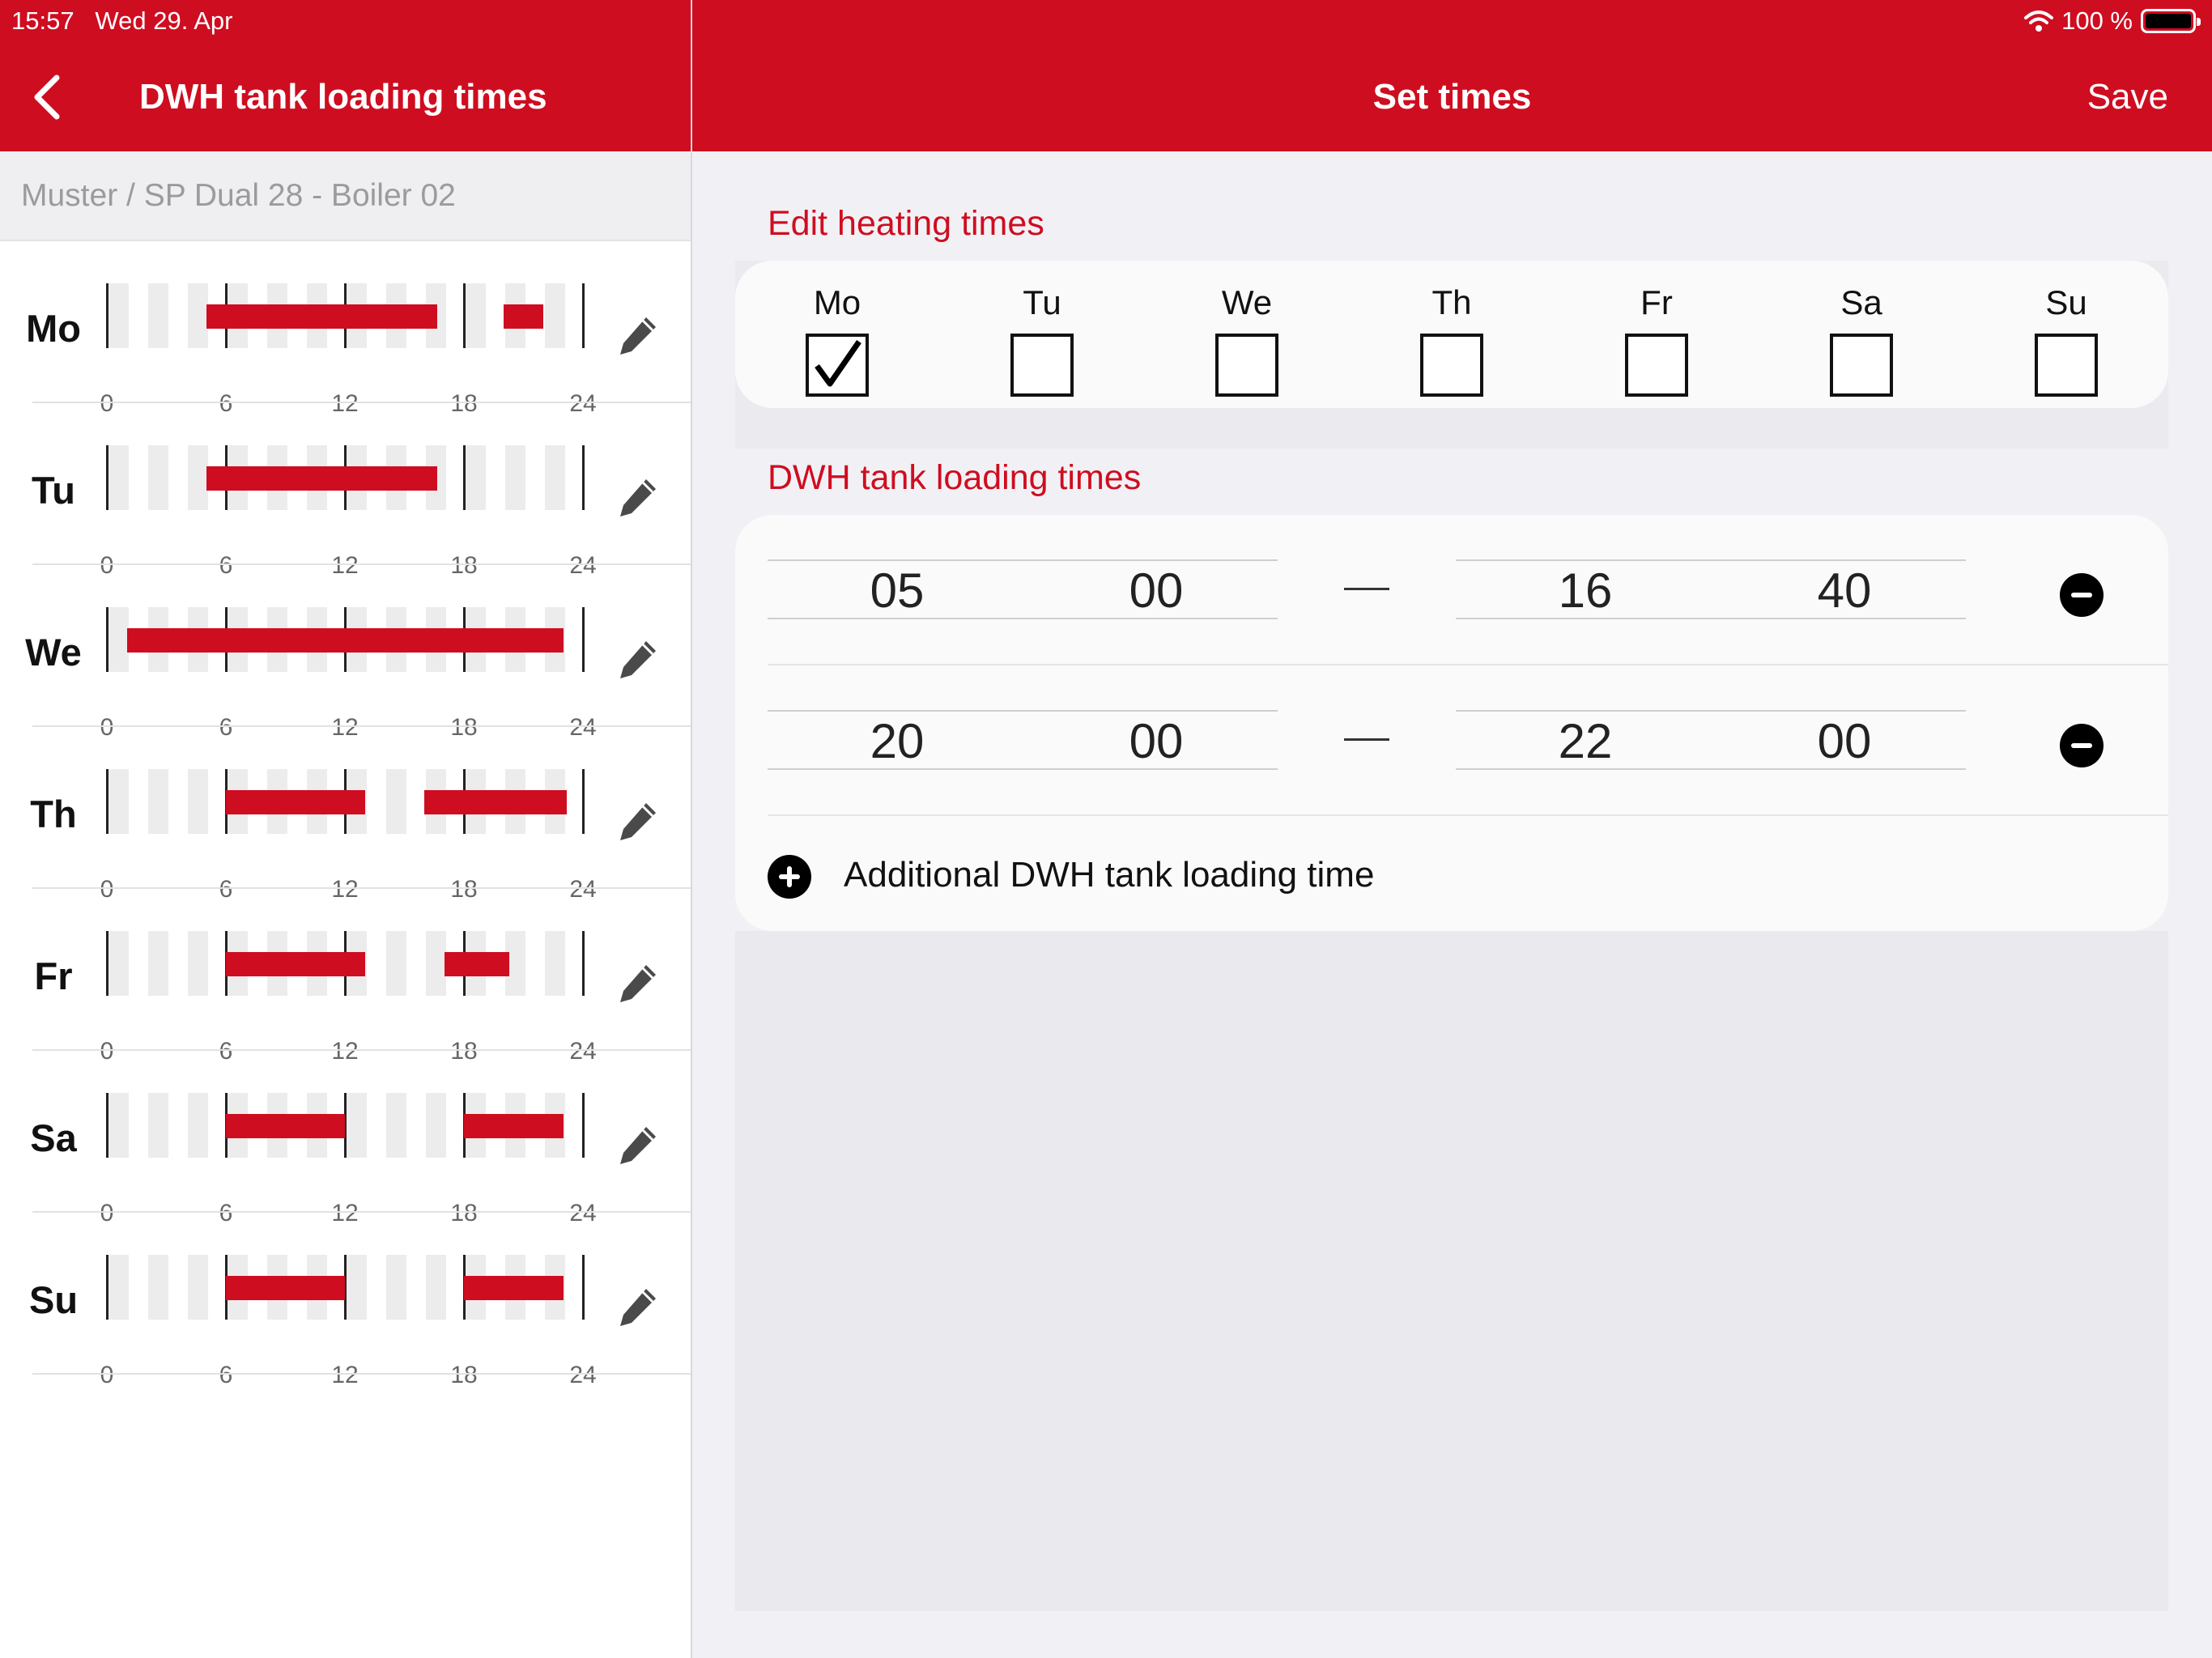 This screenshot has width=2212, height=1658. What do you see at coordinates (2097, 20) in the screenshot?
I see `battery-percent: 100 %` at bounding box center [2097, 20].